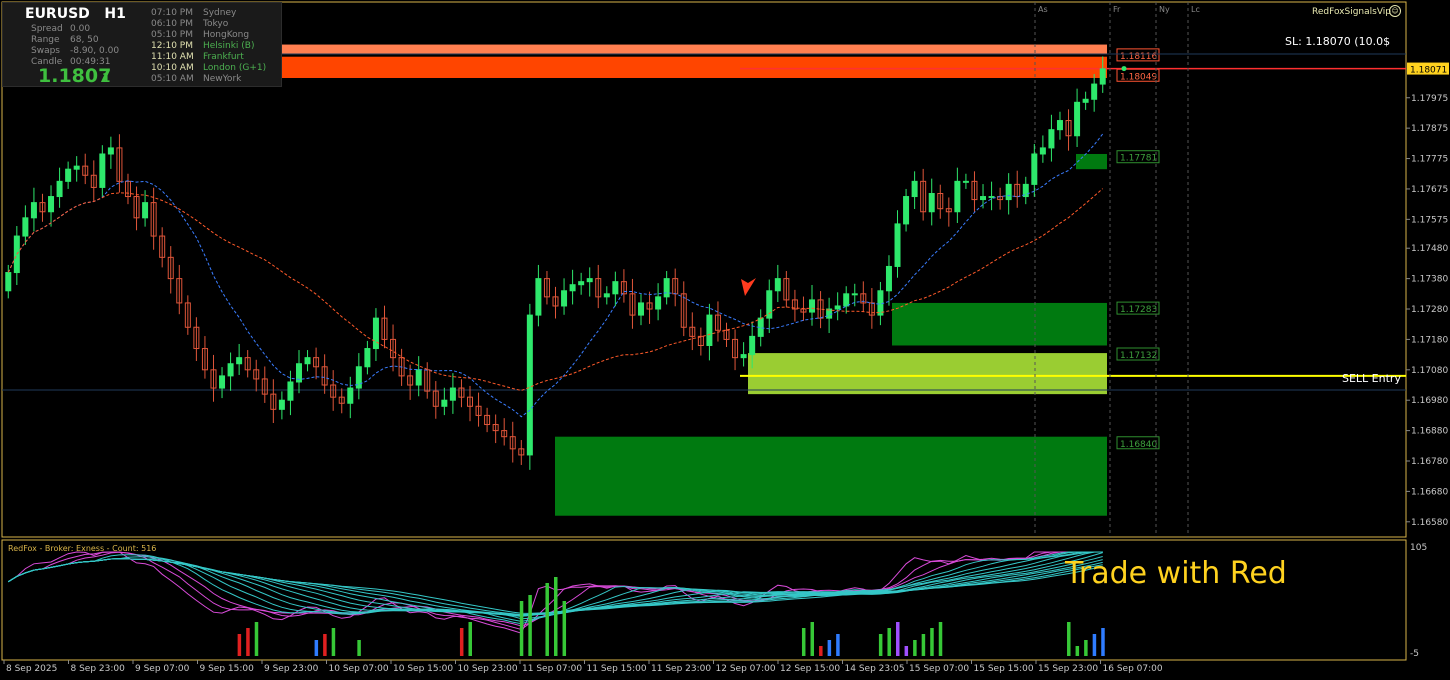 Image resolution: width=1450 pixels, height=680 pixels. Describe the element at coordinates (1429, 280) in the screenshot. I see `y-tick-label: 1.17380` at that location.